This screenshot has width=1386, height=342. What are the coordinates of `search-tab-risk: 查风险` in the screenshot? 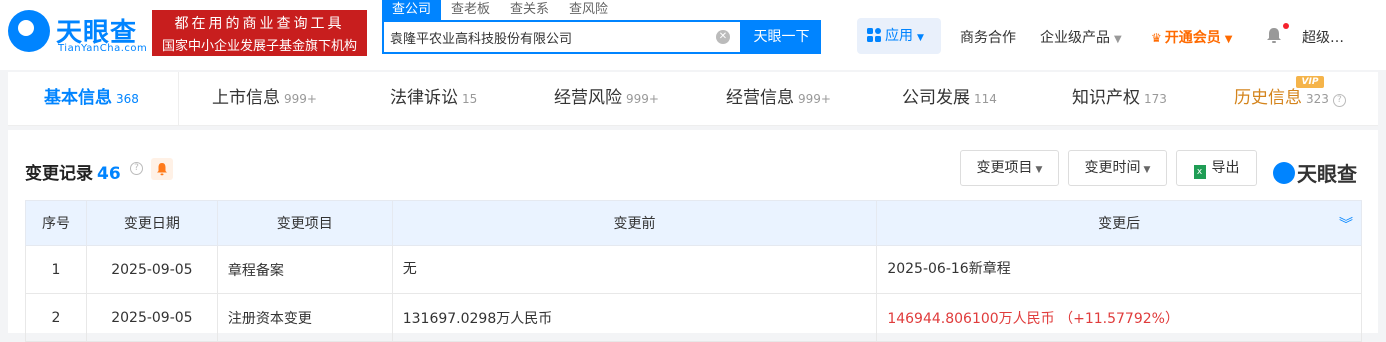 It's located at (588, 10).